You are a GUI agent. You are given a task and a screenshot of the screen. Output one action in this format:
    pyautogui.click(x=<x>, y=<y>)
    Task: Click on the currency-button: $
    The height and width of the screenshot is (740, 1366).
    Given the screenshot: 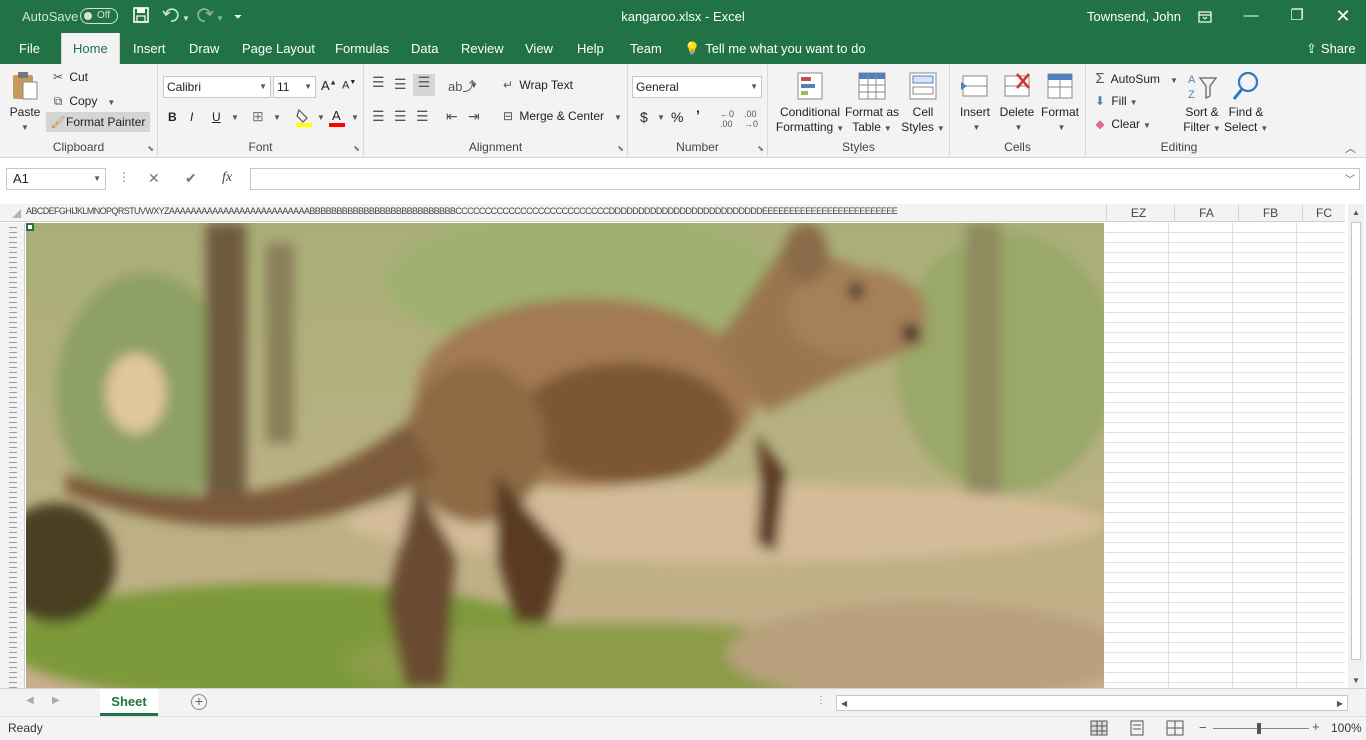 What is the action you would take?
    pyautogui.click(x=644, y=117)
    